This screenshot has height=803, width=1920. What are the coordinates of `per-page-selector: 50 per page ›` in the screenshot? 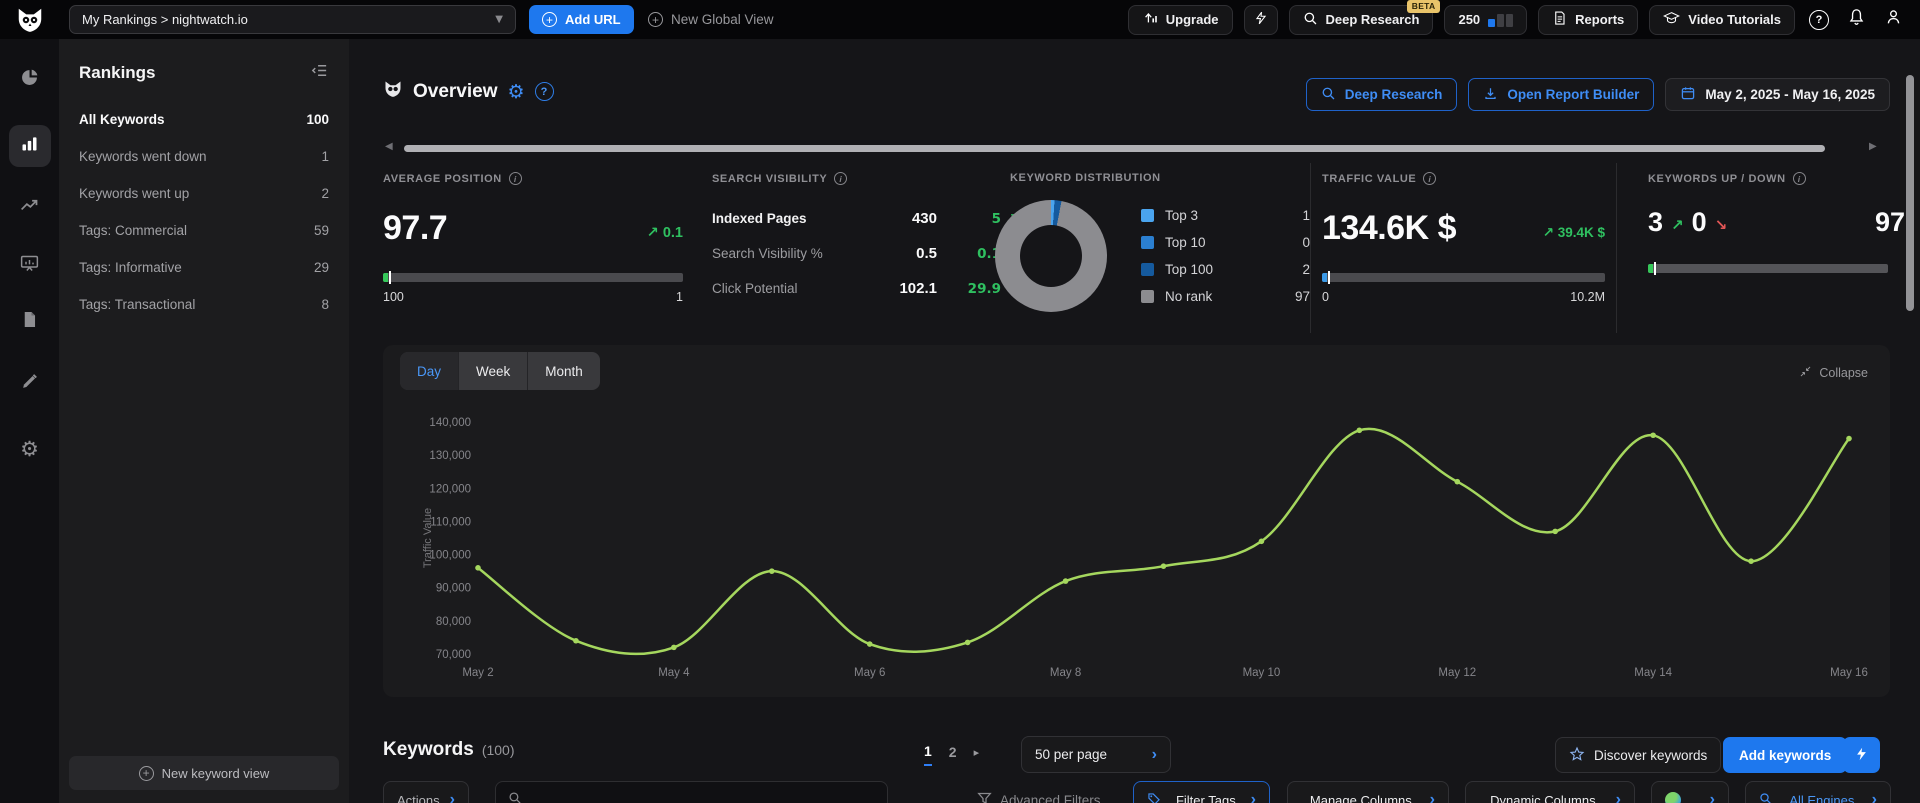 It's located at (1096, 754).